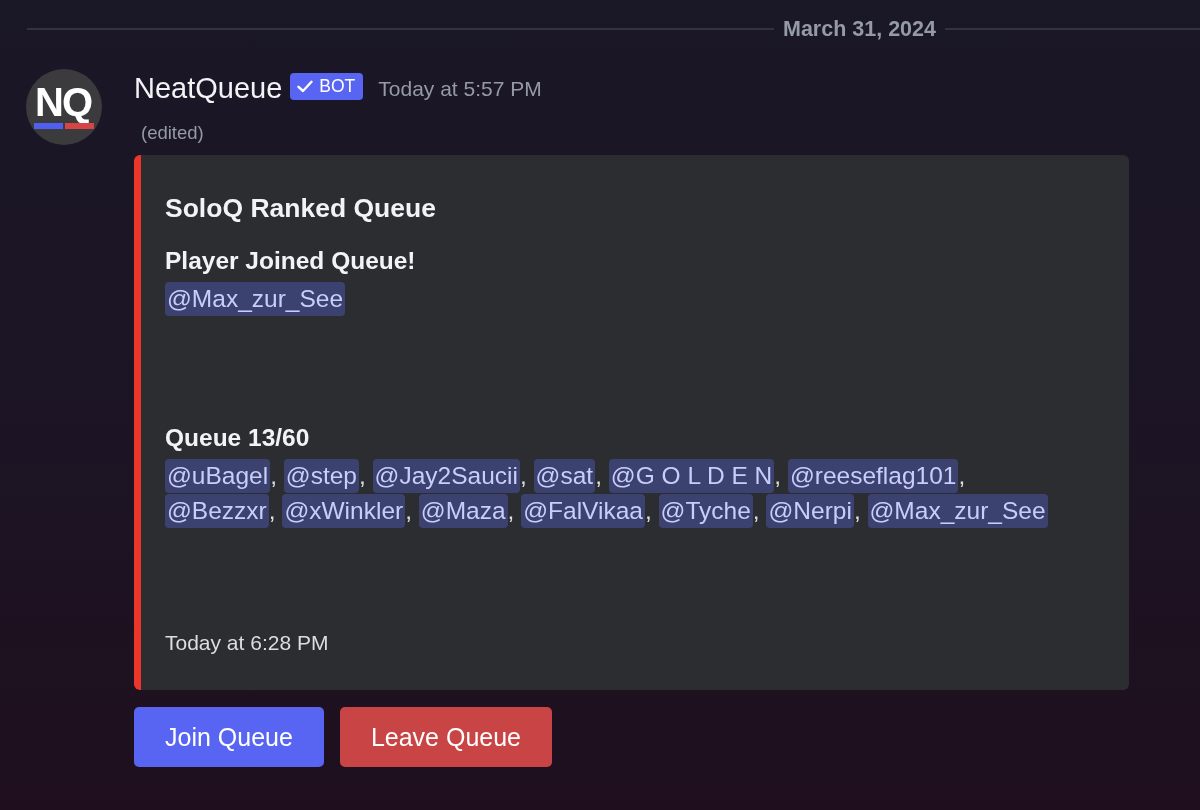  I want to click on field-name: Queue 13/60, so click(238, 438).